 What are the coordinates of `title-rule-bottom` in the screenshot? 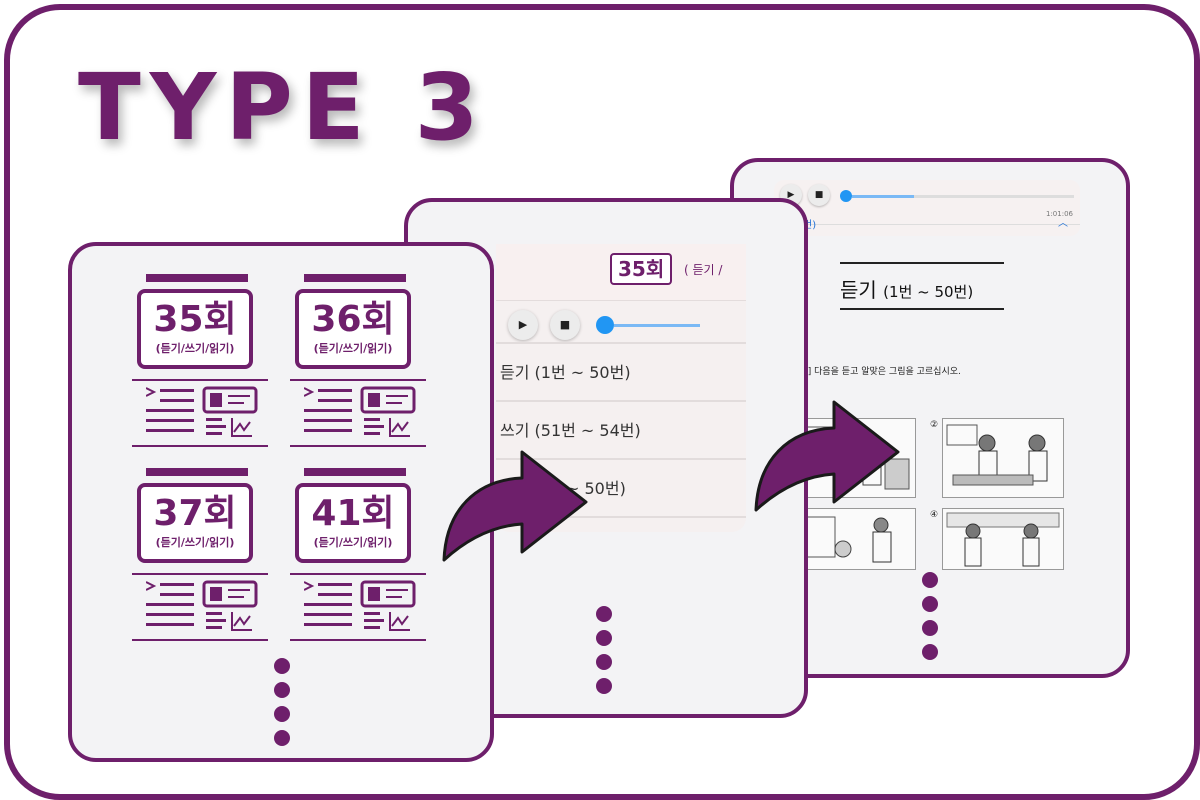 It's located at (922, 309).